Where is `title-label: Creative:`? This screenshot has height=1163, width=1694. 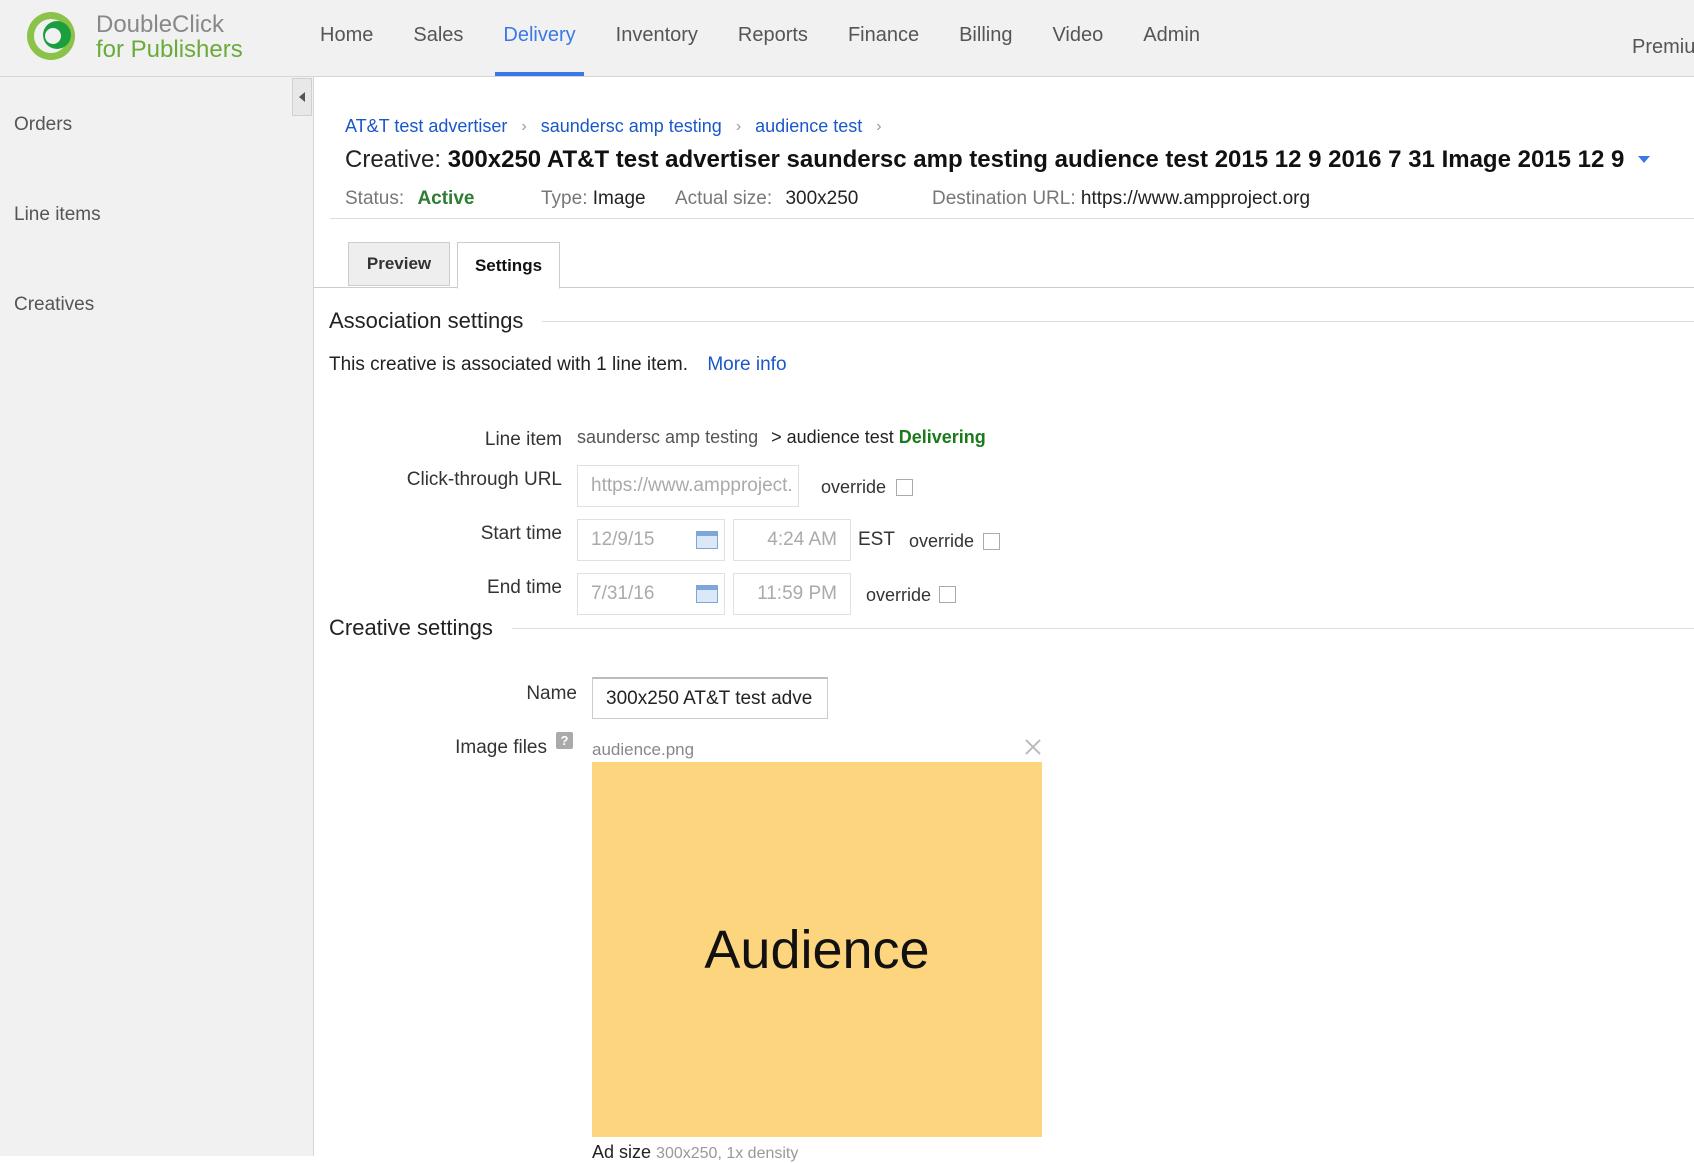 title-label: Creative: is located at coordinates (393, 159).